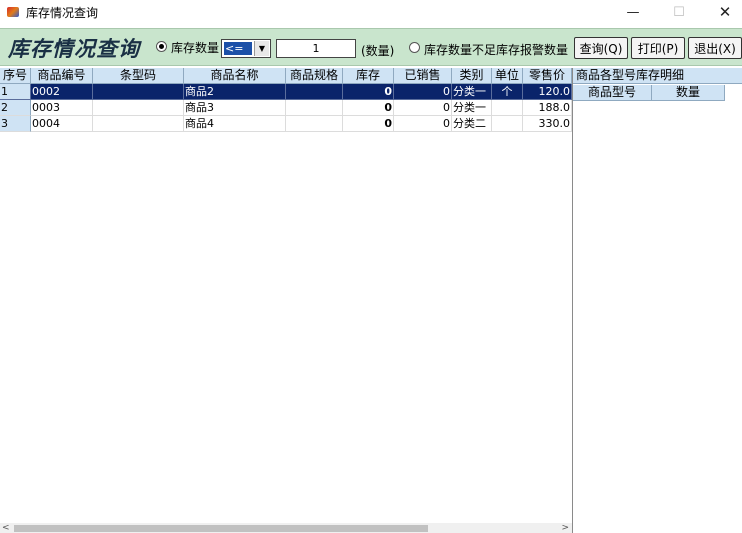 This screenshot has width=742, height=533. Describe the element at coordinates (15, 108) in the screenshot. I see `cell-no: 2` at that location.